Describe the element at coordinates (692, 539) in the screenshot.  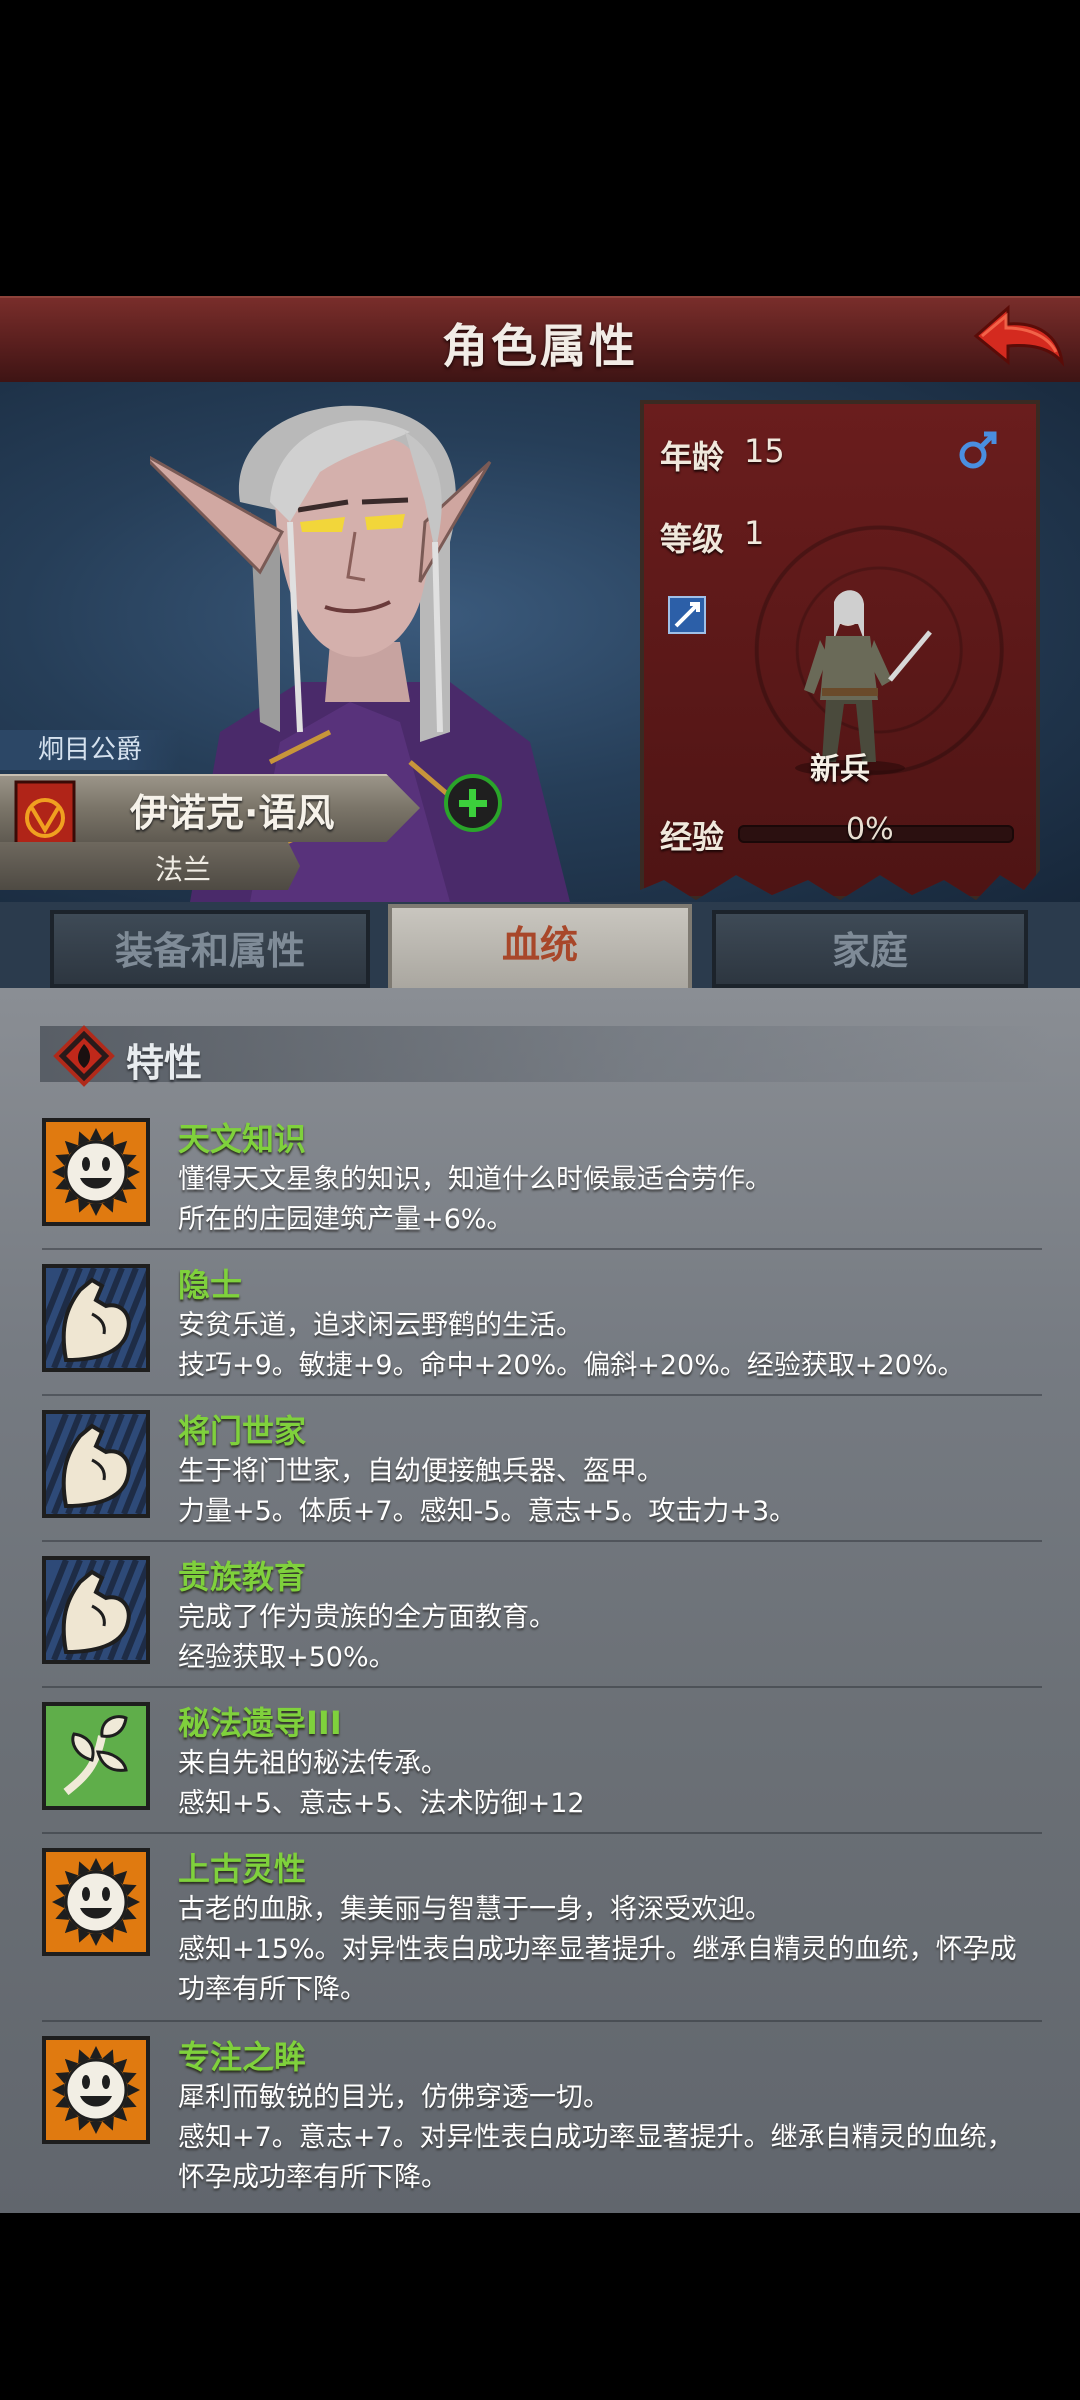
I see `level-label: 等级` at that location.